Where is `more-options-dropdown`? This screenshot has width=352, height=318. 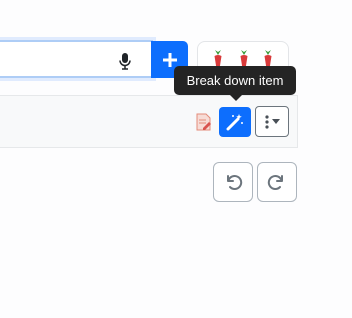 more-options-dropdown is located at coordinates (272, 121).